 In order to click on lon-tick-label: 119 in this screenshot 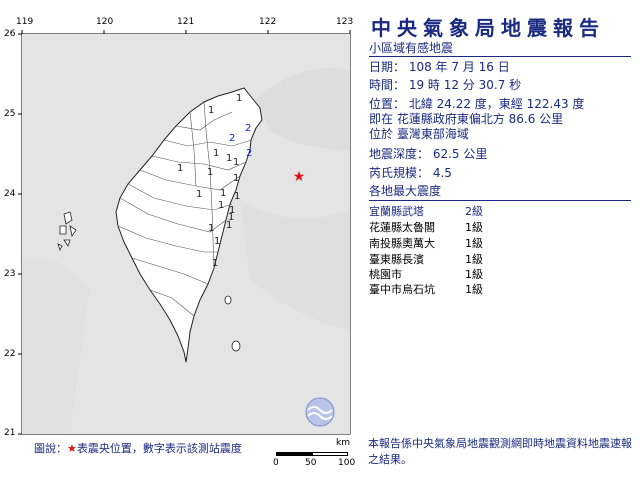, I will do `click(25, 22)`.